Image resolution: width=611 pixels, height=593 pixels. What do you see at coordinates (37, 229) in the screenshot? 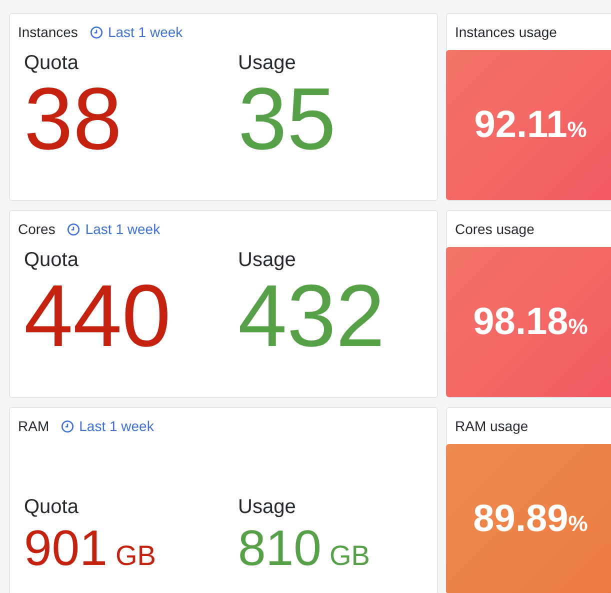
I see `panel-title: Cores` at bounding box center [37, 229].